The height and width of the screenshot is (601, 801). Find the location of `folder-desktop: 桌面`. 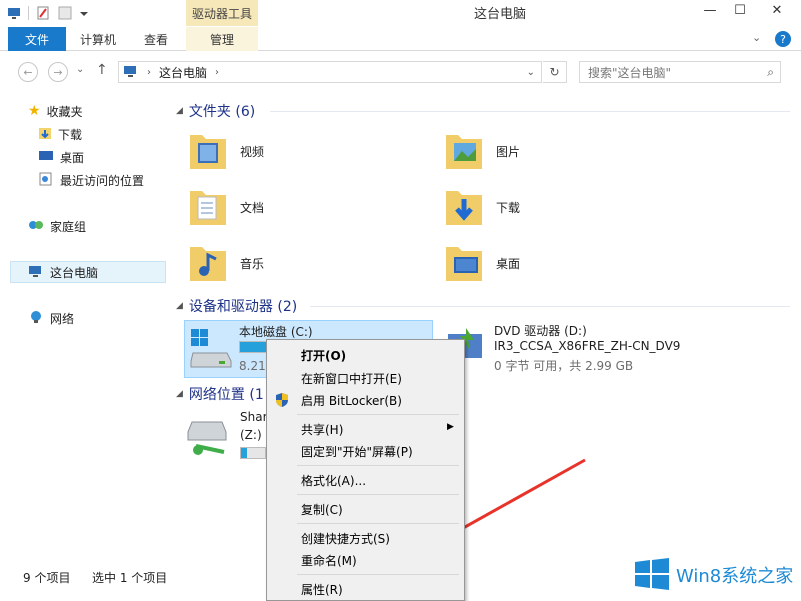

folder-desktop: 桌面 is located at coordinates (481, 263).